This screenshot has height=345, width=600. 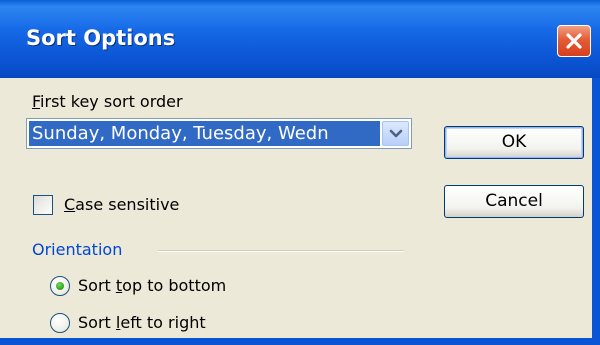 I want to click on first-key-accelerator: F, so click(x=36, y=101).